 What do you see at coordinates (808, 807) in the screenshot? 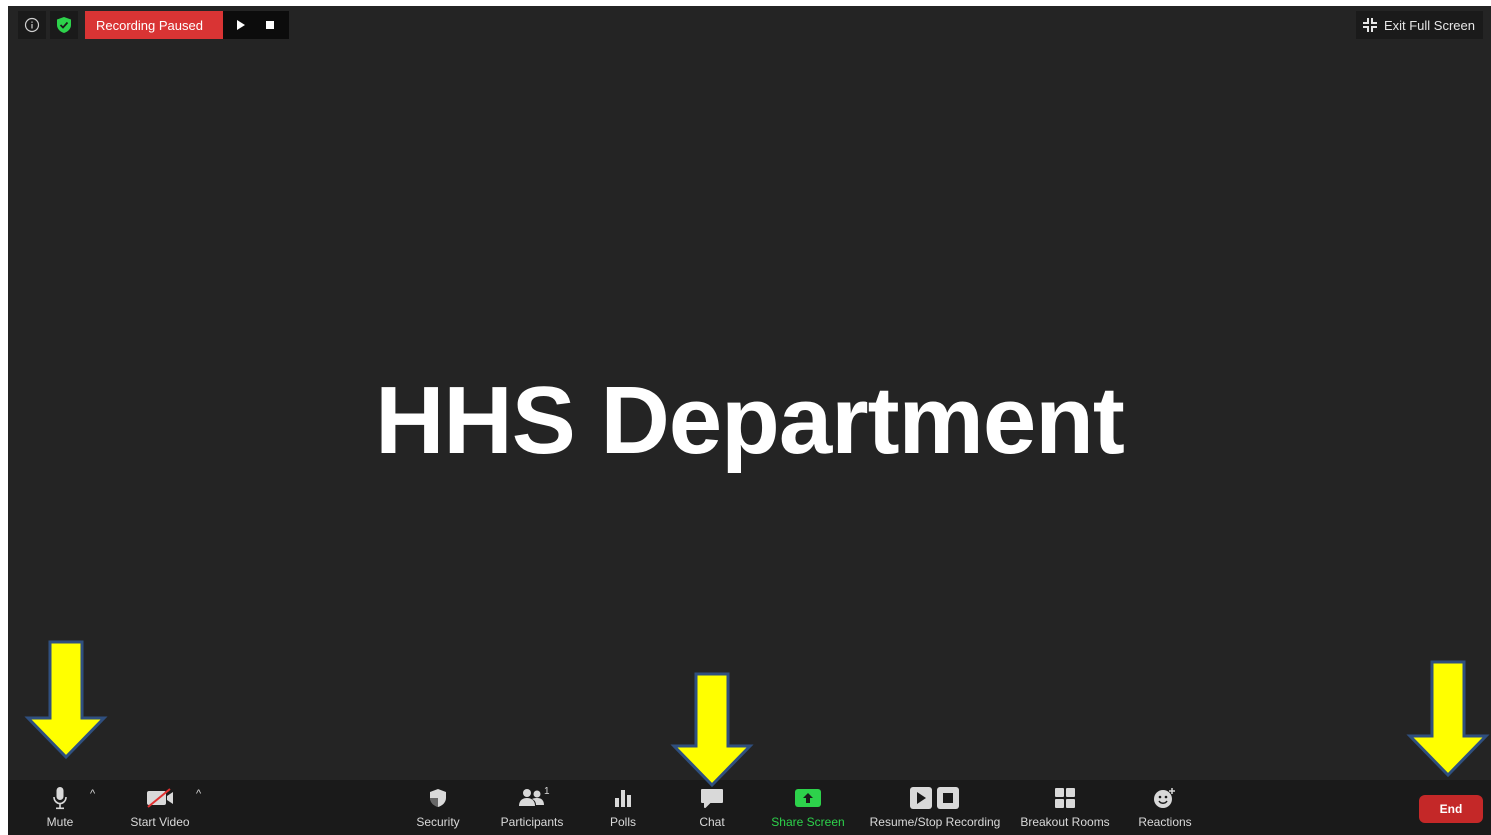
I see `share-screen-button: Share Screen` at bounding box center [808, 807].